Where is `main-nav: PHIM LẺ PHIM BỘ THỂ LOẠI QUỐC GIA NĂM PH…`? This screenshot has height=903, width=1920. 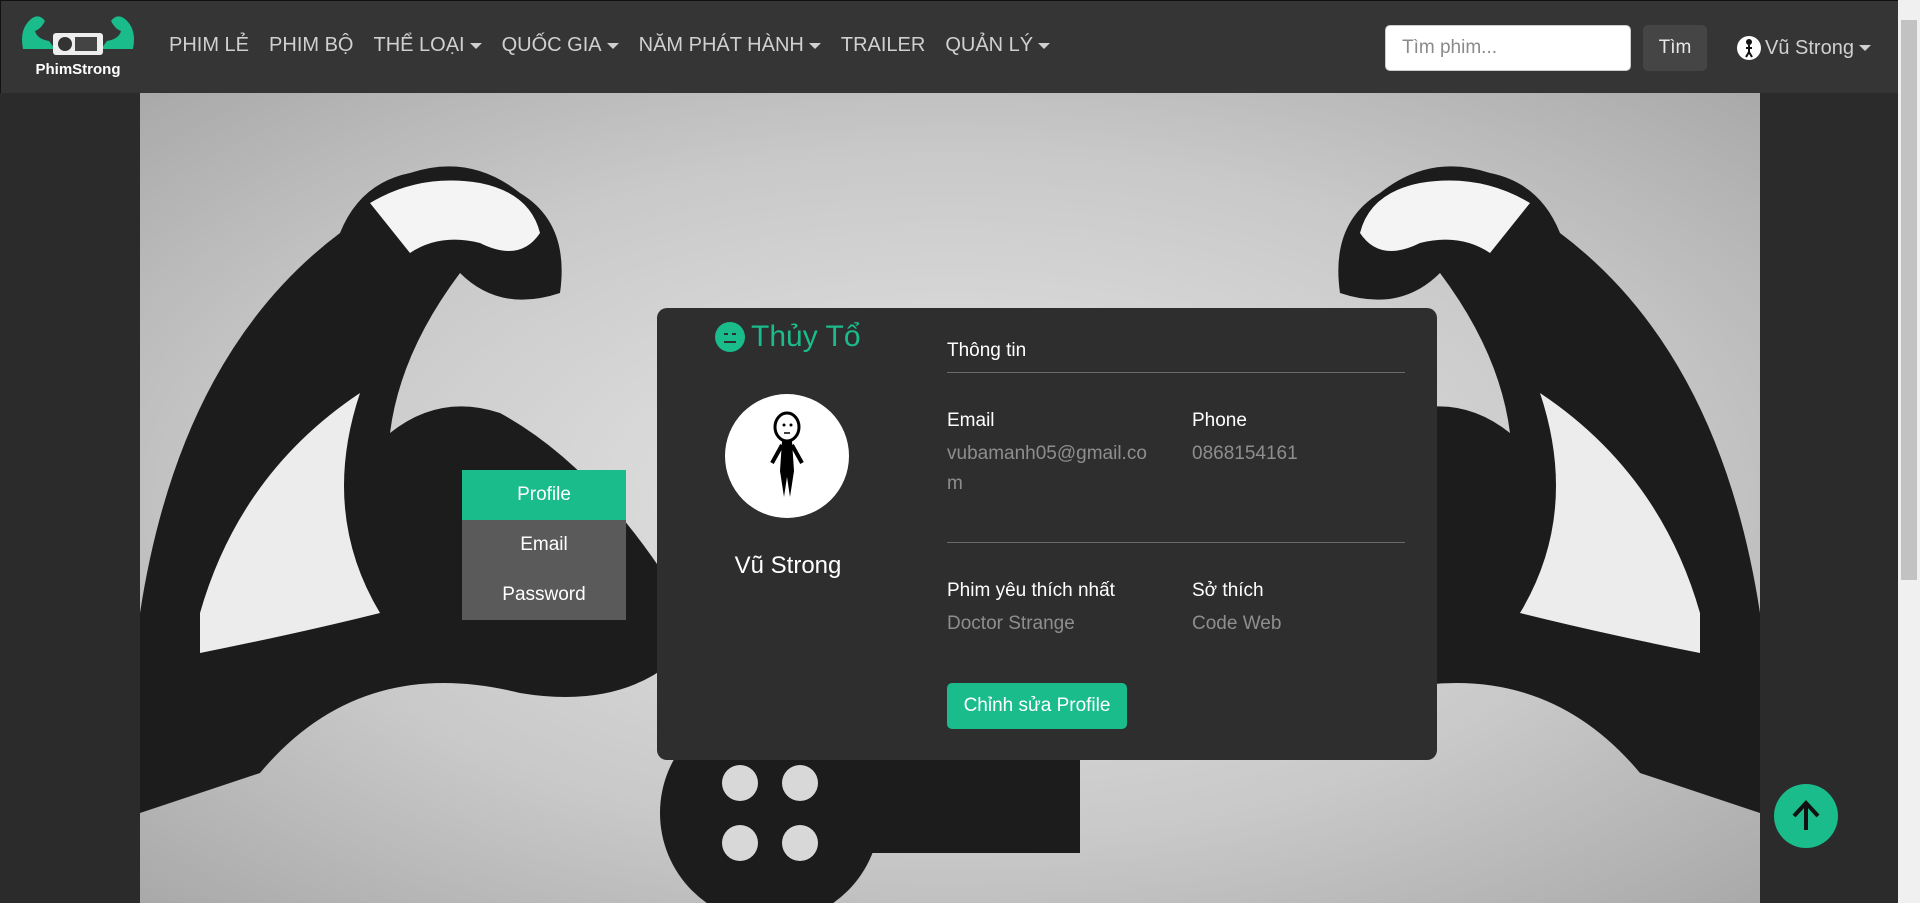
main-nav: PHIM LẺ PHIM BỘ THỂ LOẠI QUỐC GIA NĂM PH… is located at coordinates (619, 45).